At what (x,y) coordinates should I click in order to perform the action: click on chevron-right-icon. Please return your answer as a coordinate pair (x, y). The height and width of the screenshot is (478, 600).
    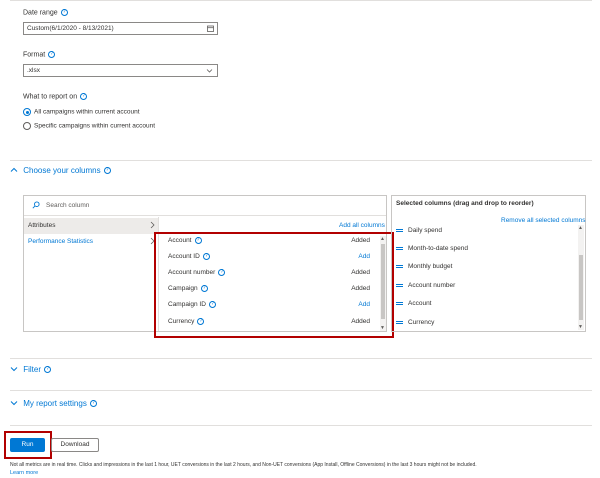
    Looking at the image, I should click on (152, 226).